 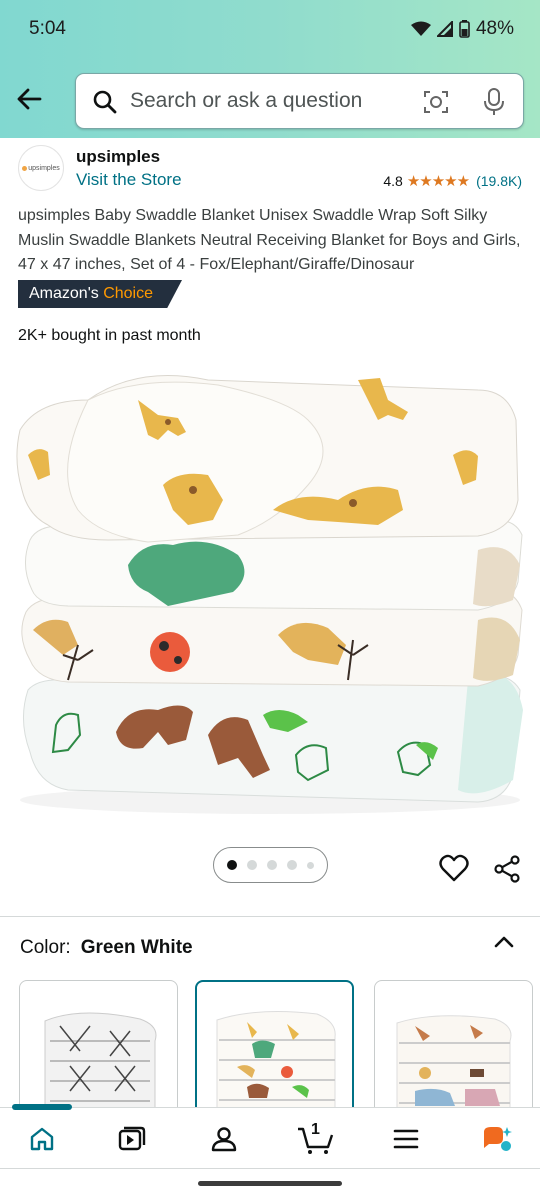 I want to click on image-carousel-dots, so click(x=270, y=865).